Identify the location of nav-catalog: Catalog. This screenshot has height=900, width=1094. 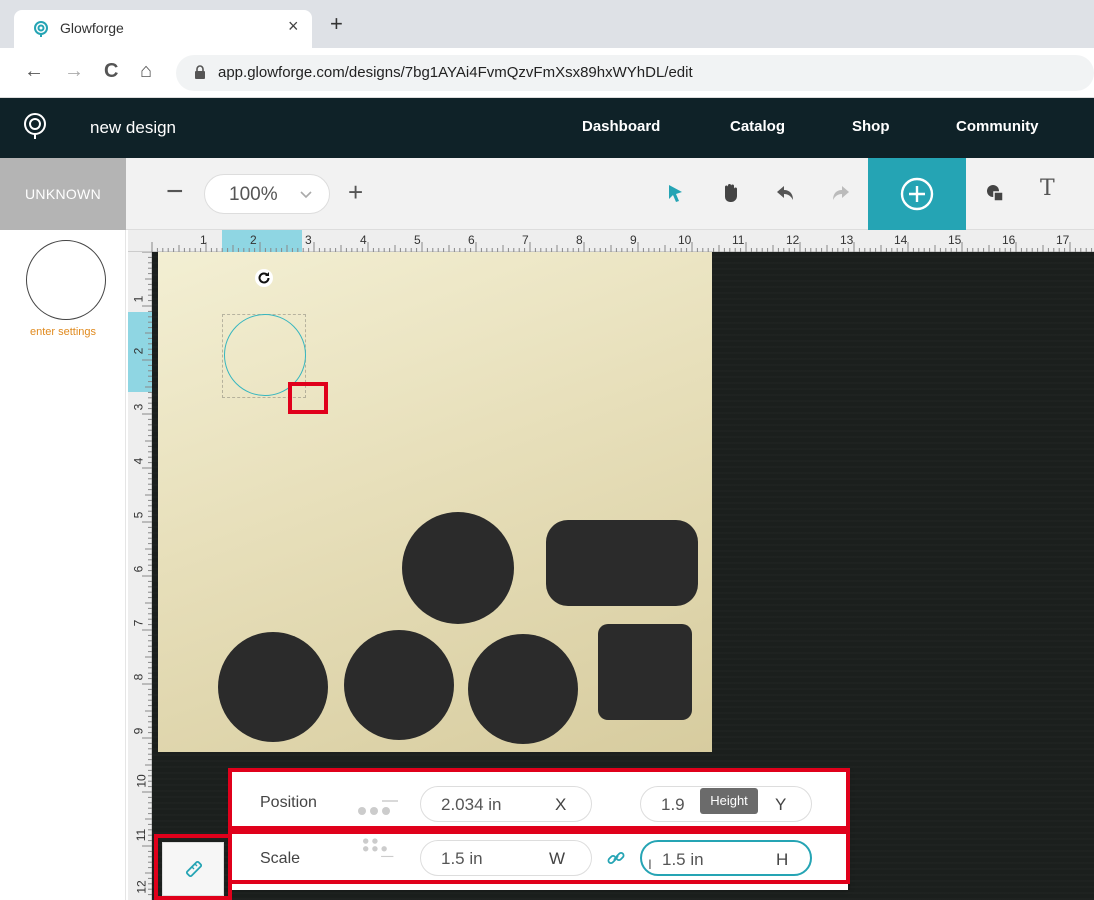
(757, 126).